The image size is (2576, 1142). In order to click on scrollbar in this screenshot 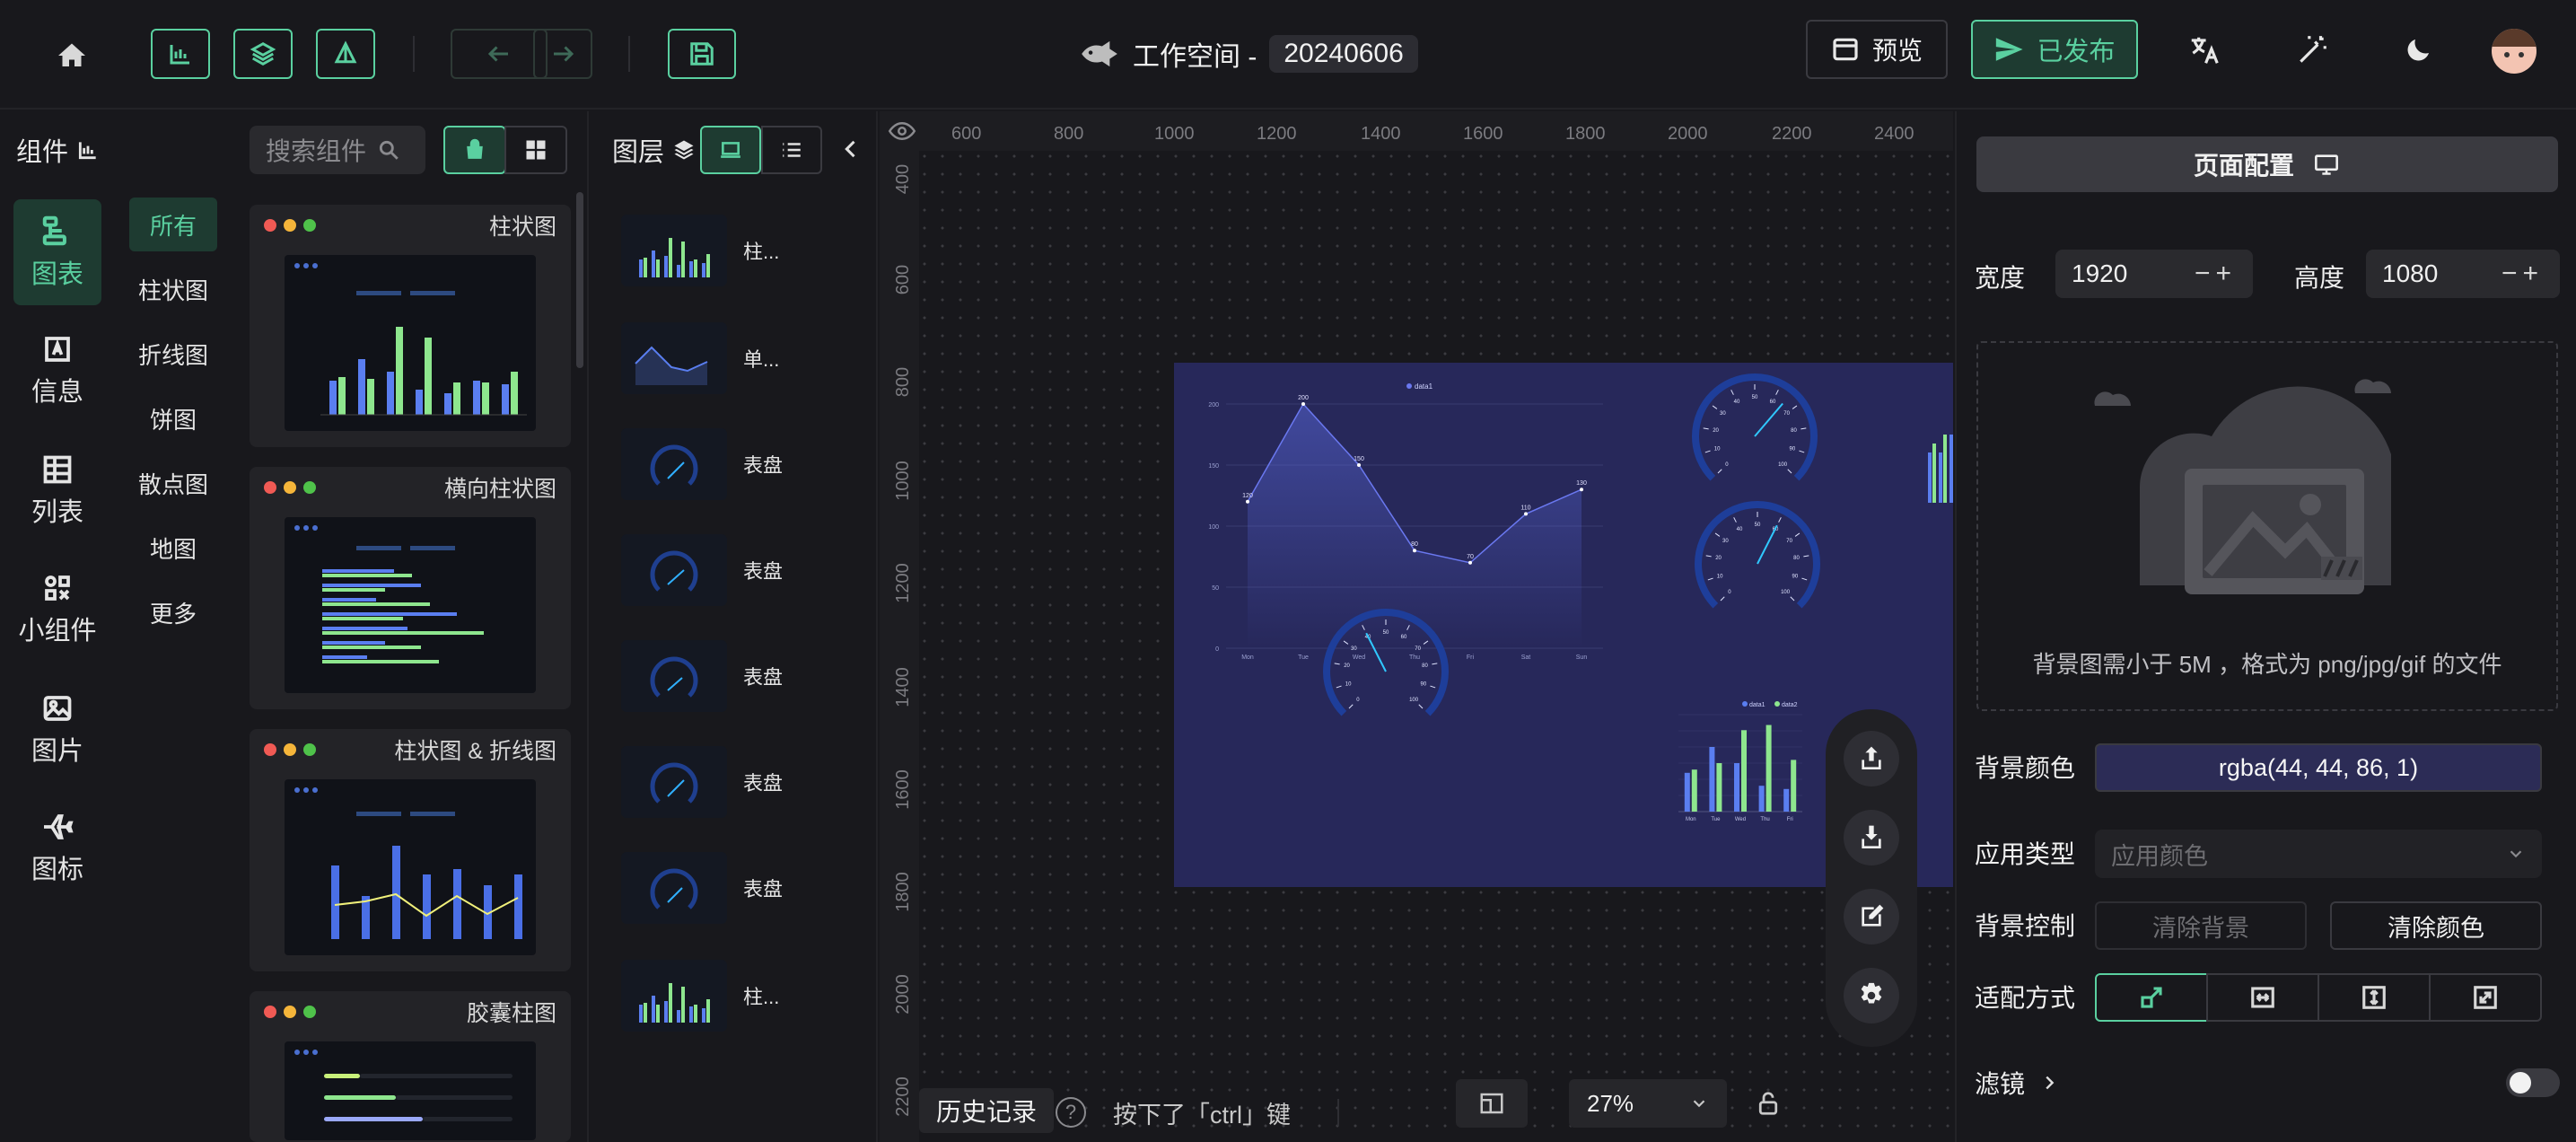, I will do `click(579, 280)`.